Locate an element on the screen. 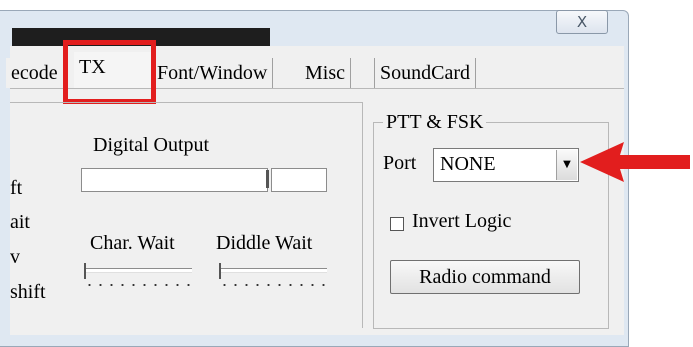  close-button: X is located at coordinates (582, 22).